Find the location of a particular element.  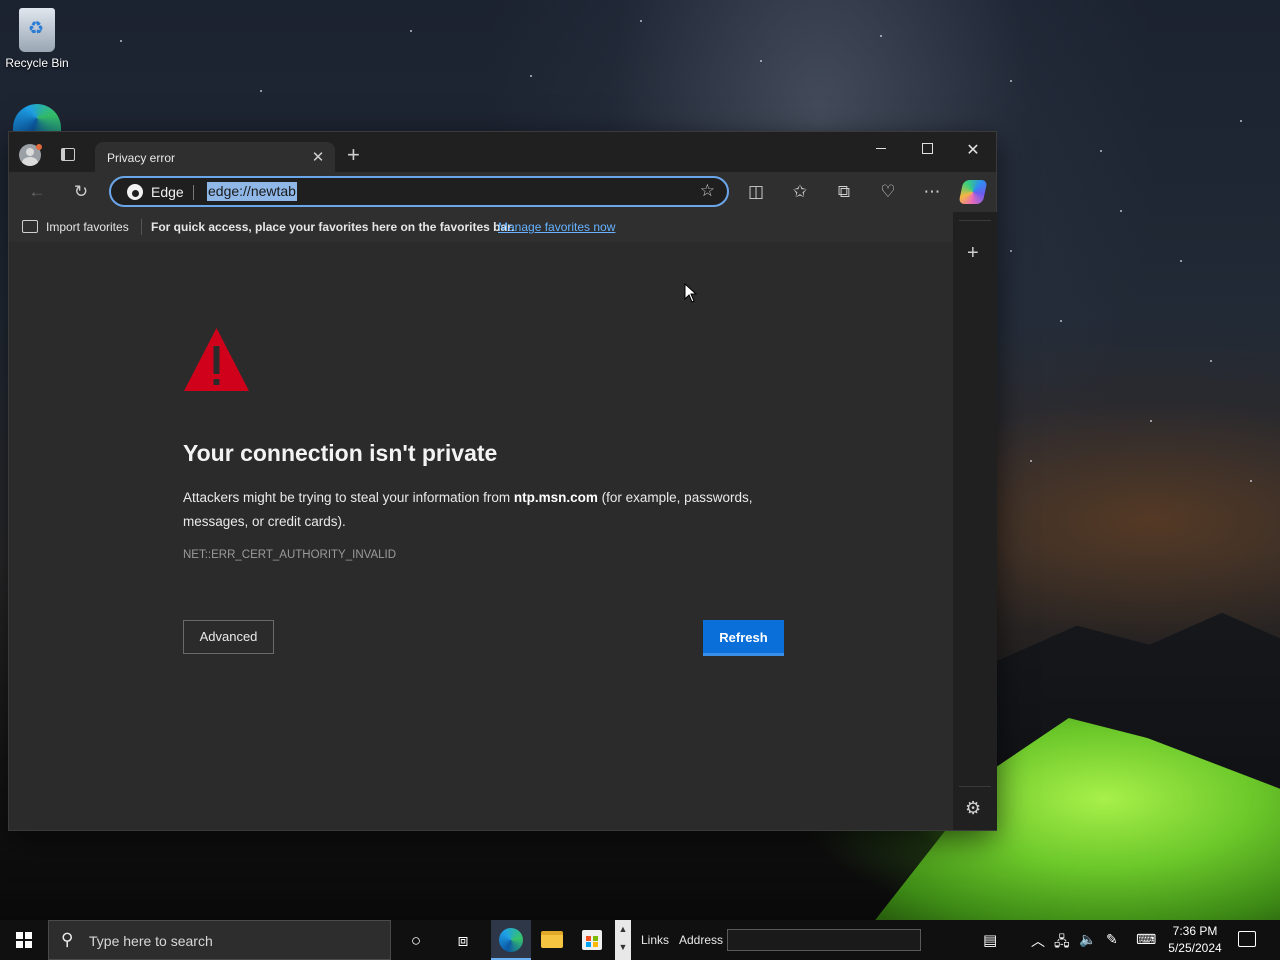

address-bar: Edge edge://newtab ☆ is located at coordinates (419, 191).